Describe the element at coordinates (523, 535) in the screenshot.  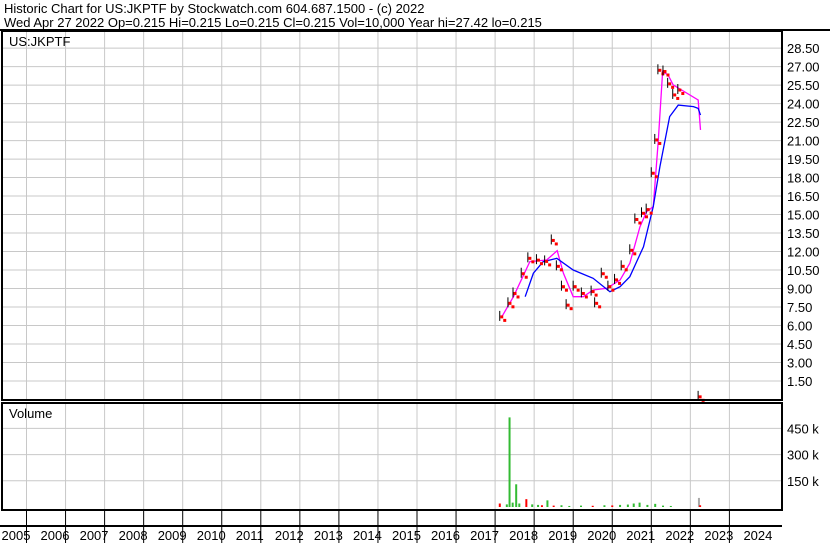
I see `x-tick-label: 2018` at that location.